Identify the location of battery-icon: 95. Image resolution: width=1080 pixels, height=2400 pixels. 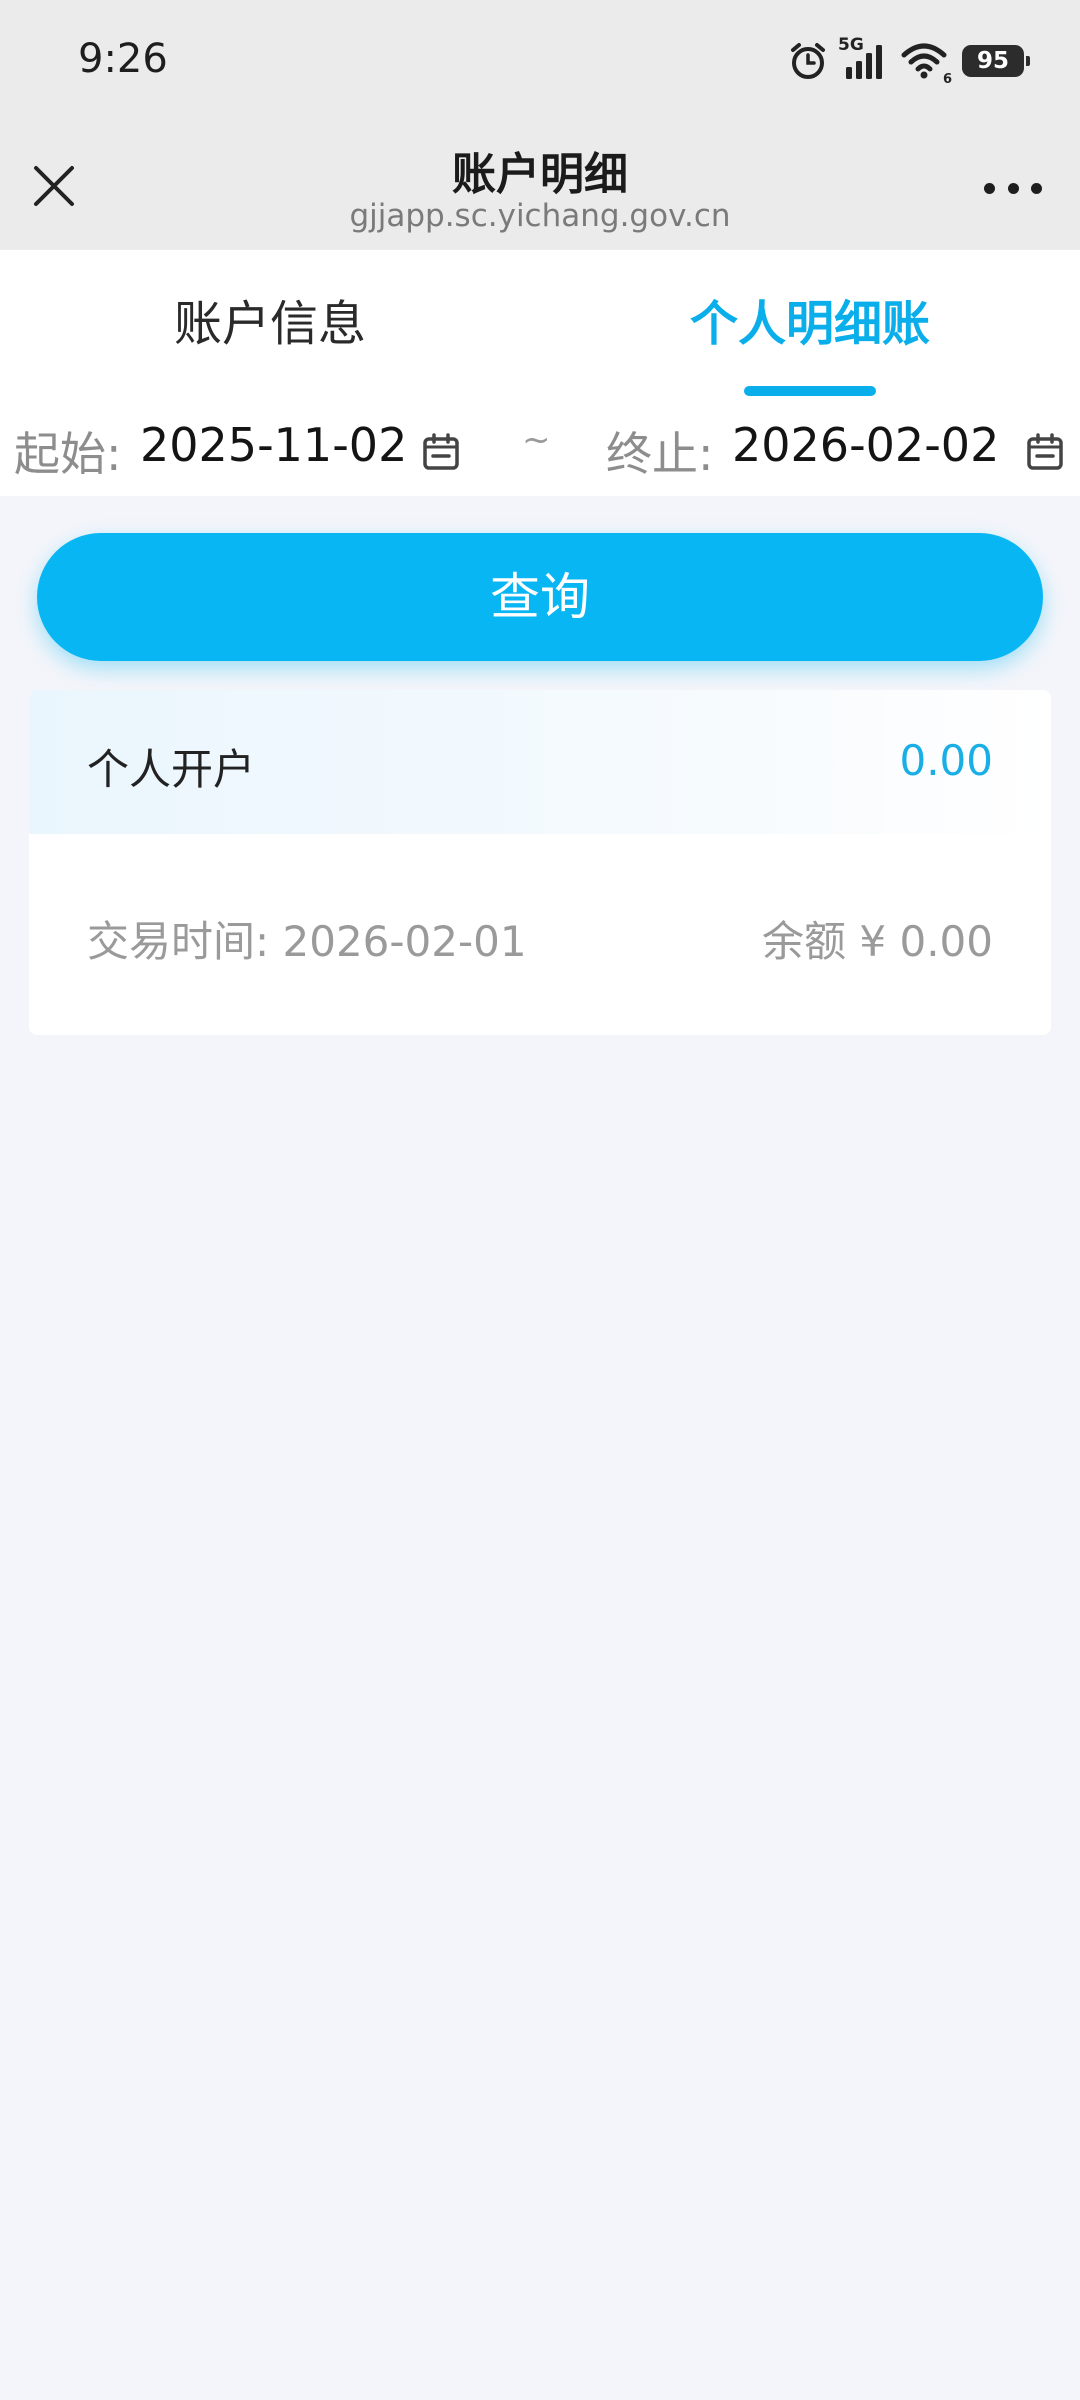
(996, 61).